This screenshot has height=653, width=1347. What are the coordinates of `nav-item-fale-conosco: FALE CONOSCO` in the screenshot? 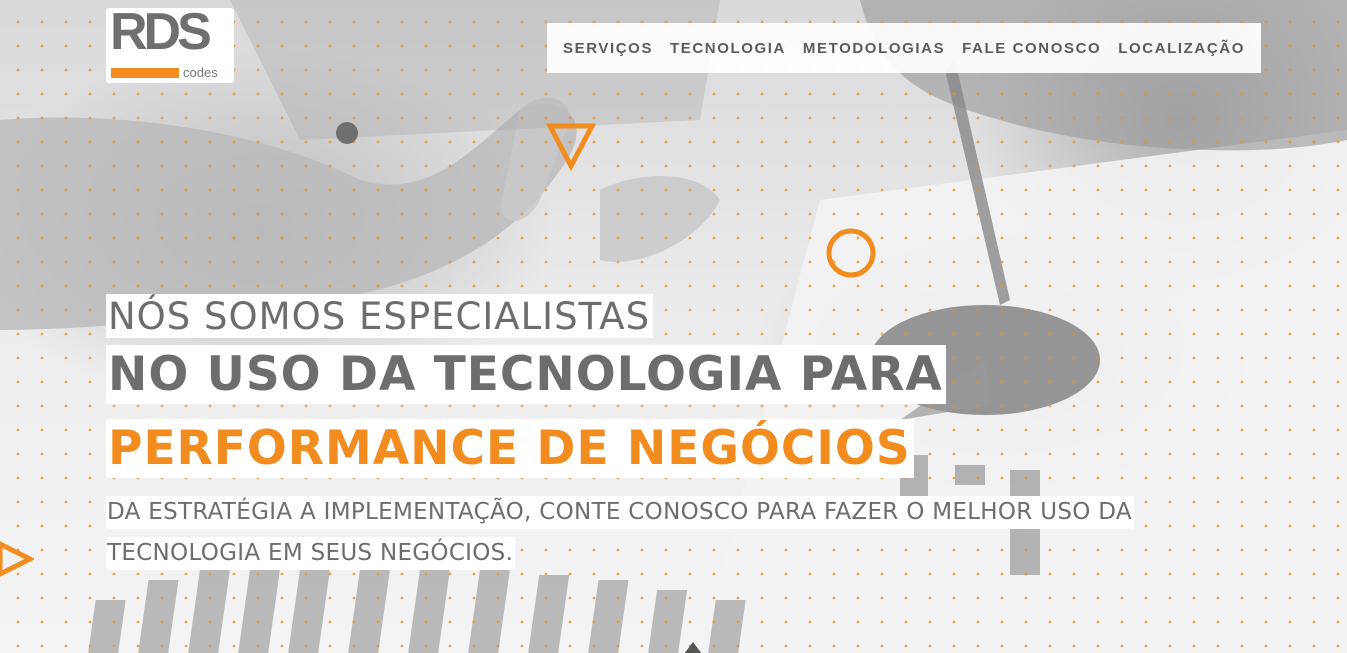 It's located at (1031, 48).